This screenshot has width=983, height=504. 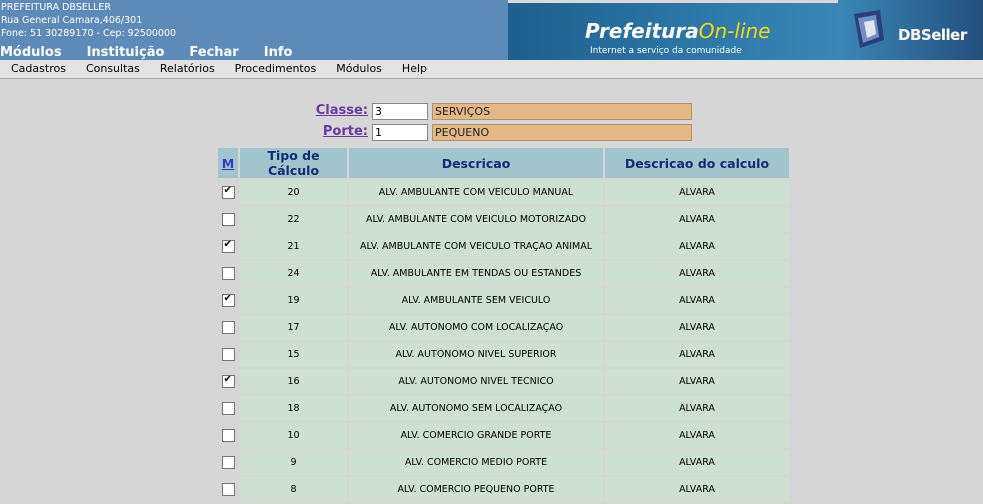 What do you see at coordinates (414, 69) in the screenshot?
I see `menu-help: Help` at bounding box center [414, 69].